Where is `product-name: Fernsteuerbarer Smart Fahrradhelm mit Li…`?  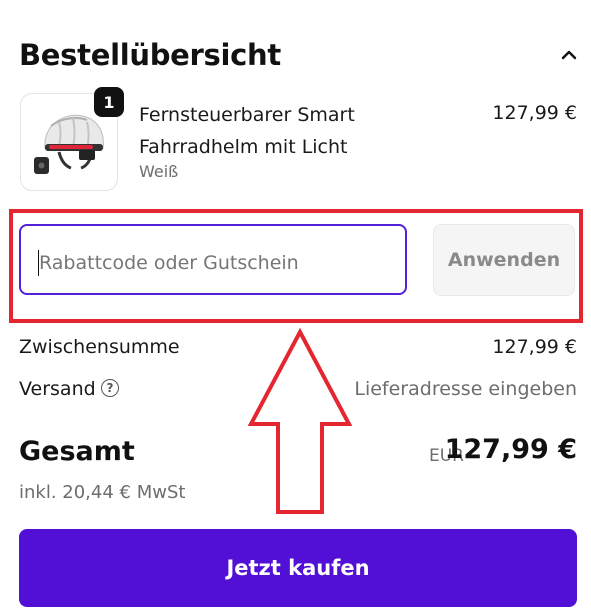 product-name: Fernsteuerbarer Smart Fahrradhelm mit Li… is located at coordinates (247, 131).